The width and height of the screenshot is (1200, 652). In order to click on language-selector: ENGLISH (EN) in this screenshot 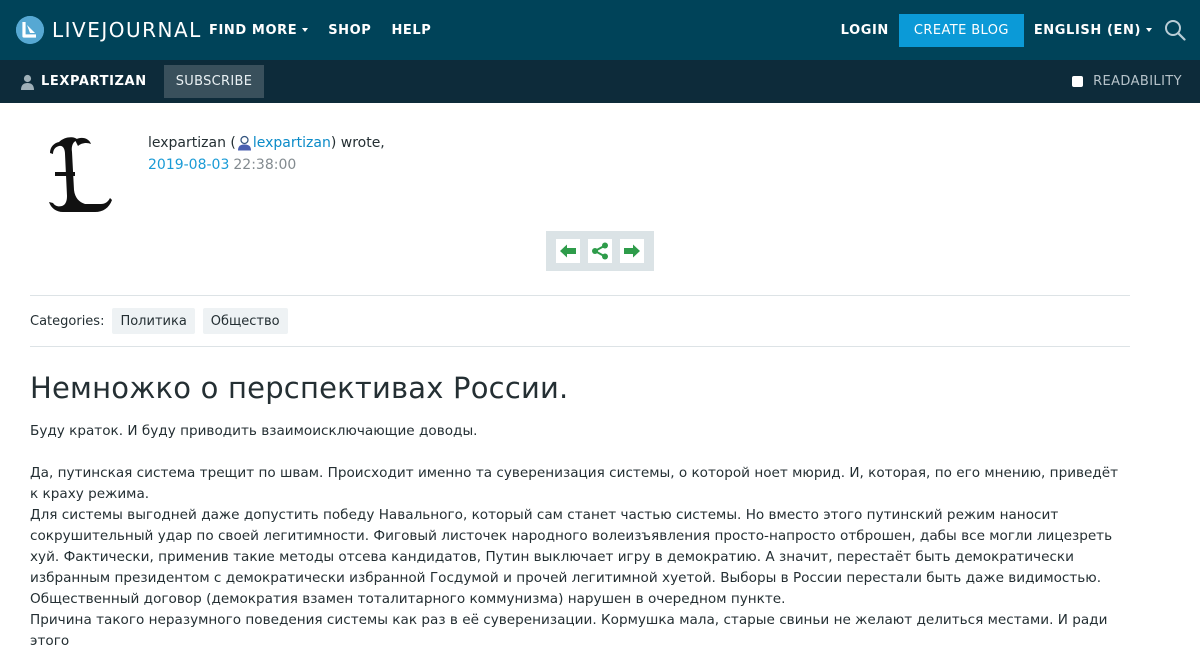, I will do `click(1093, 30)`.